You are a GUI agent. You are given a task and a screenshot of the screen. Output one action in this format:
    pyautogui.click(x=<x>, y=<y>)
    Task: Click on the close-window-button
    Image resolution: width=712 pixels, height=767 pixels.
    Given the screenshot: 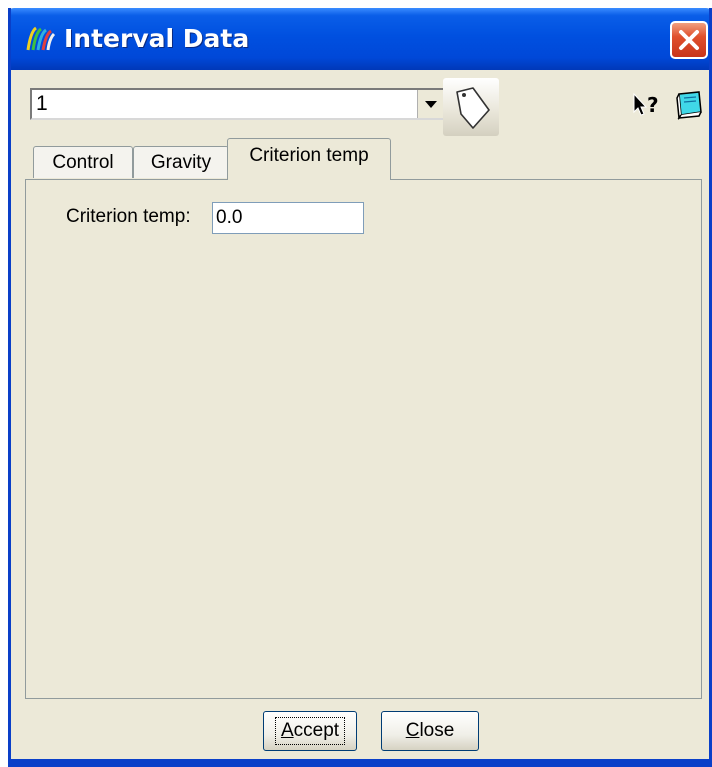 What is the action you would take?
    pyautogui.click(x=689, y=40)
    